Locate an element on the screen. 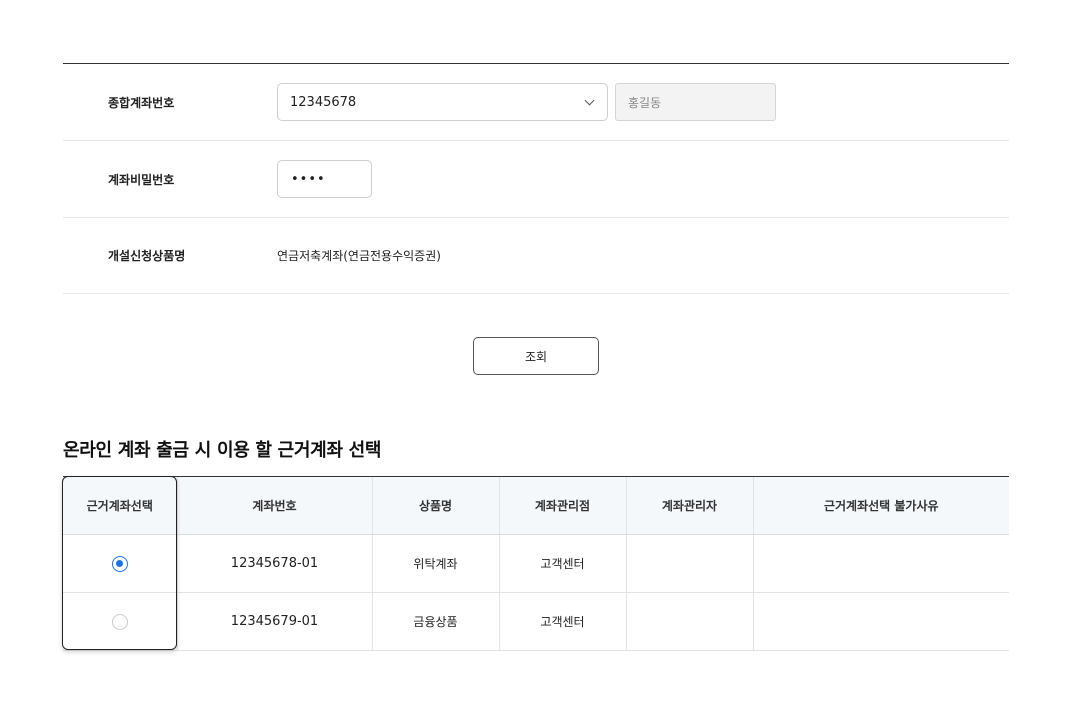  table-row: 12345679-01 금융상품 고객센터 is located at coordinates (536, 621).